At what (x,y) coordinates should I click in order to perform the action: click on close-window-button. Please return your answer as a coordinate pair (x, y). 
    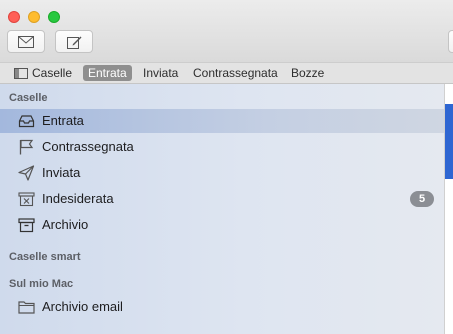
    Looking at the image, I should click on (14, 17).